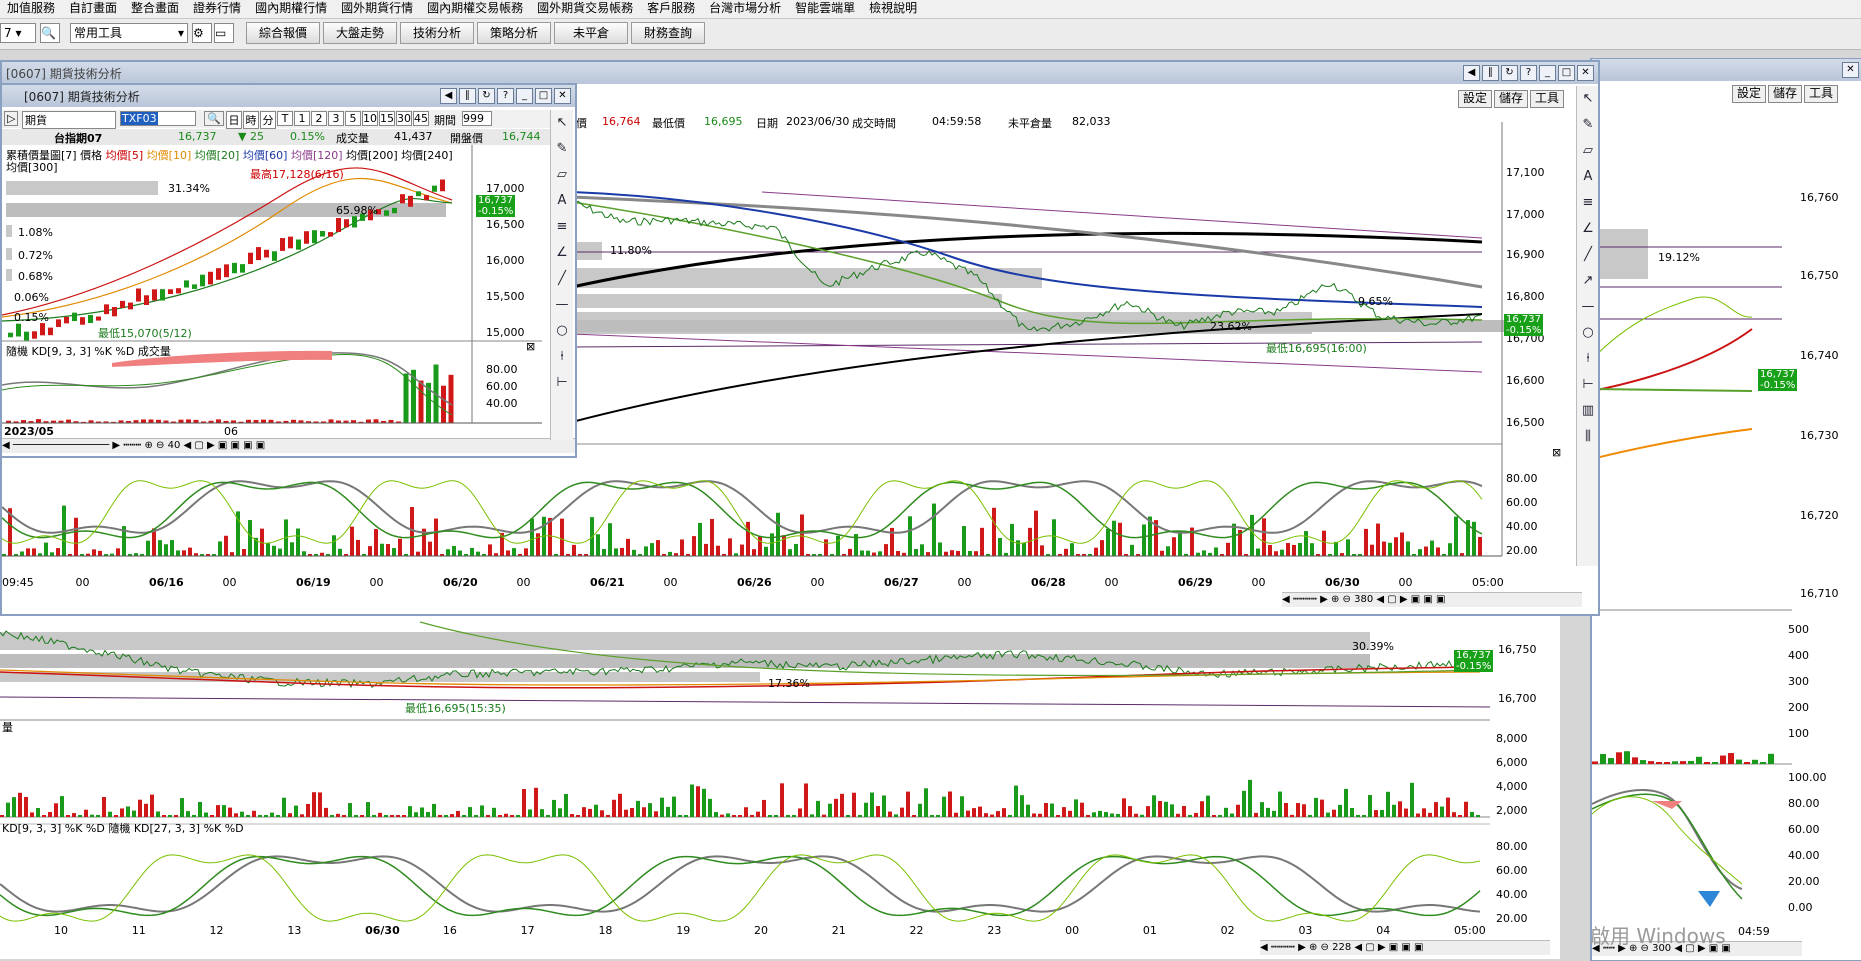  I want to click on date-label: 18, so click(605, 930).